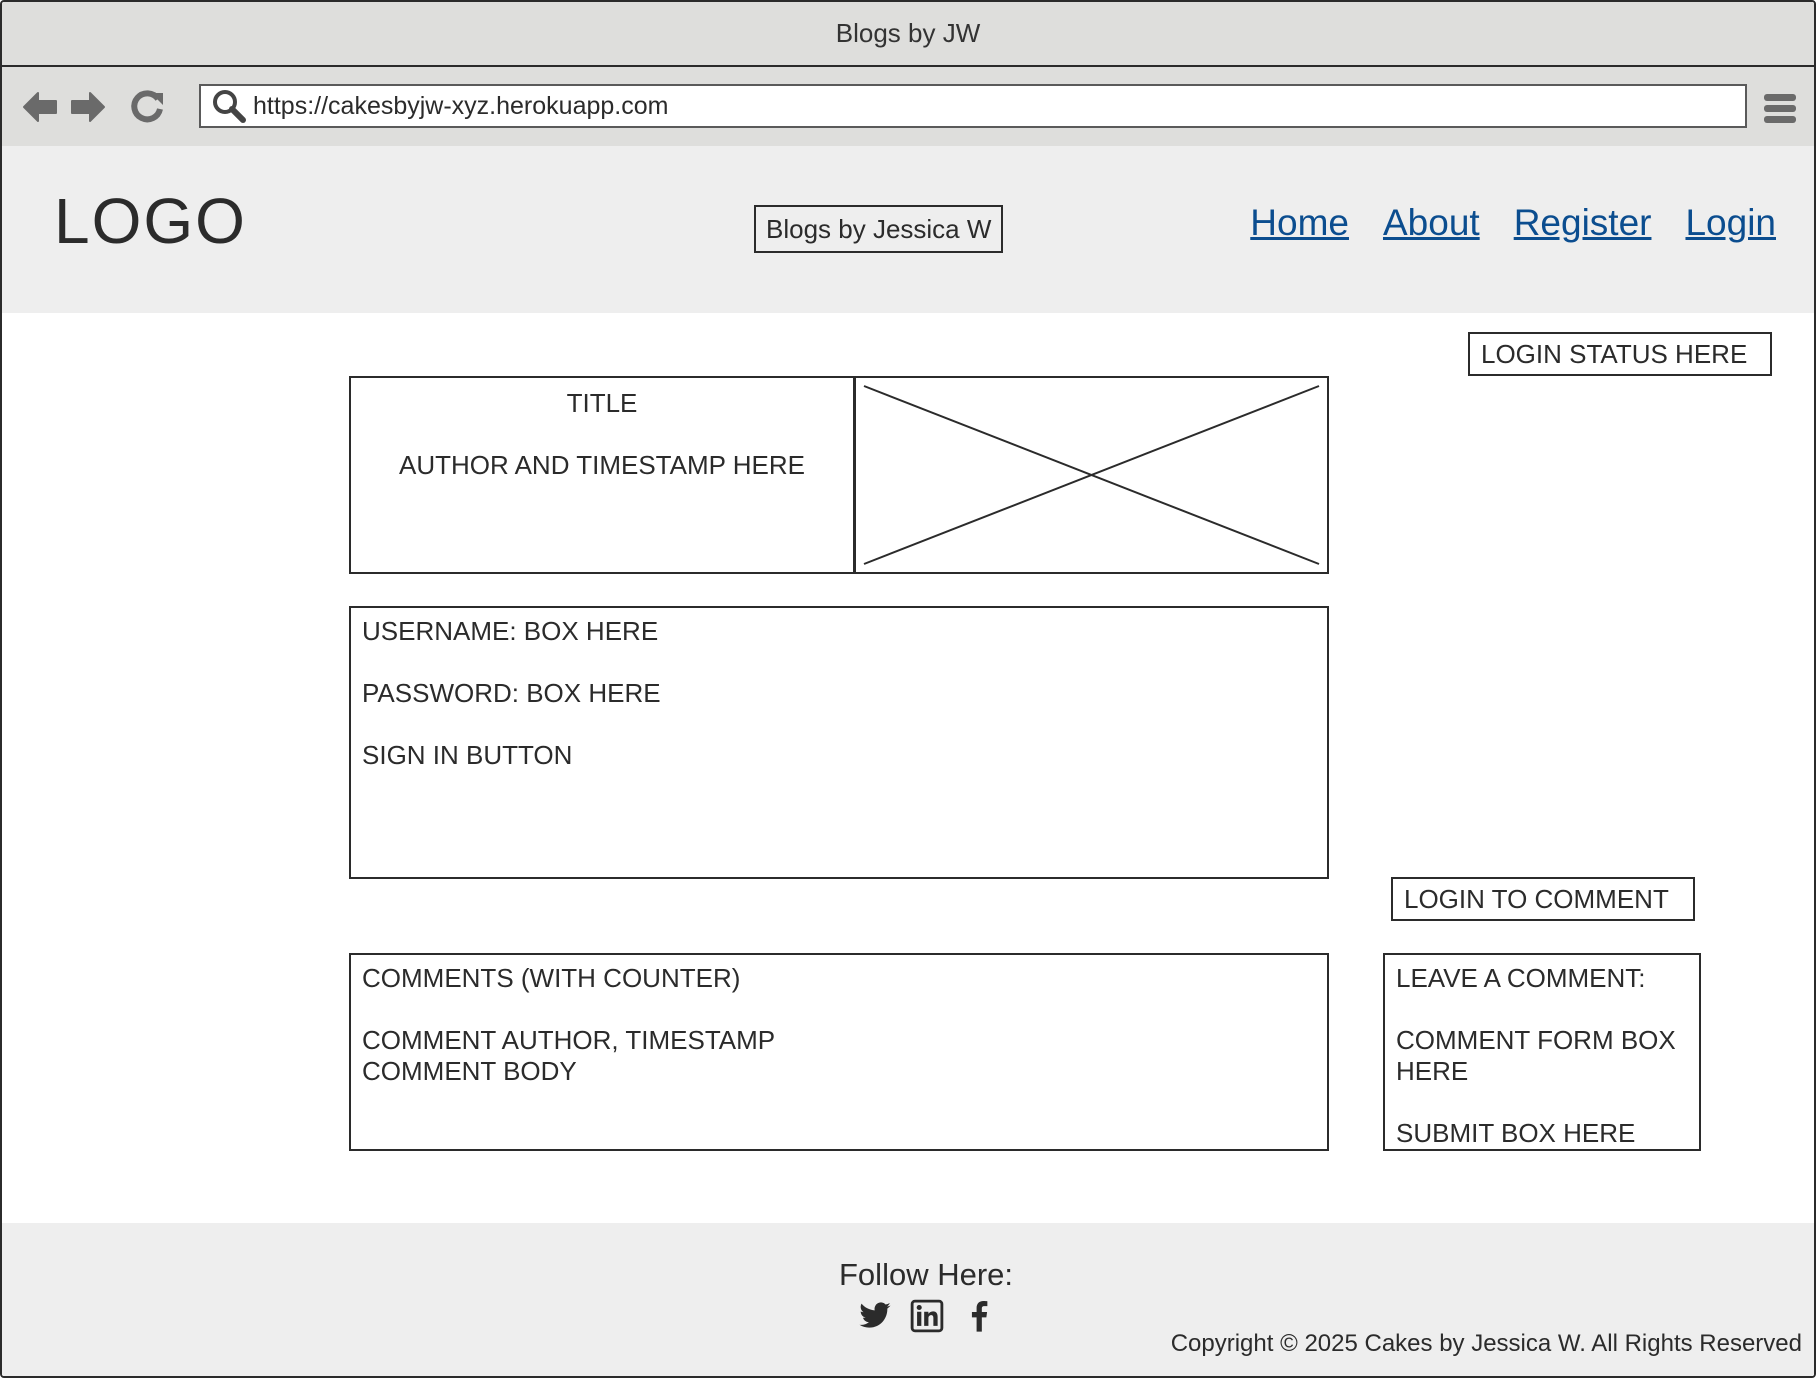 This screenshot has height=1378, width=1816. I want to click on reload-icon, so click(147, 107).